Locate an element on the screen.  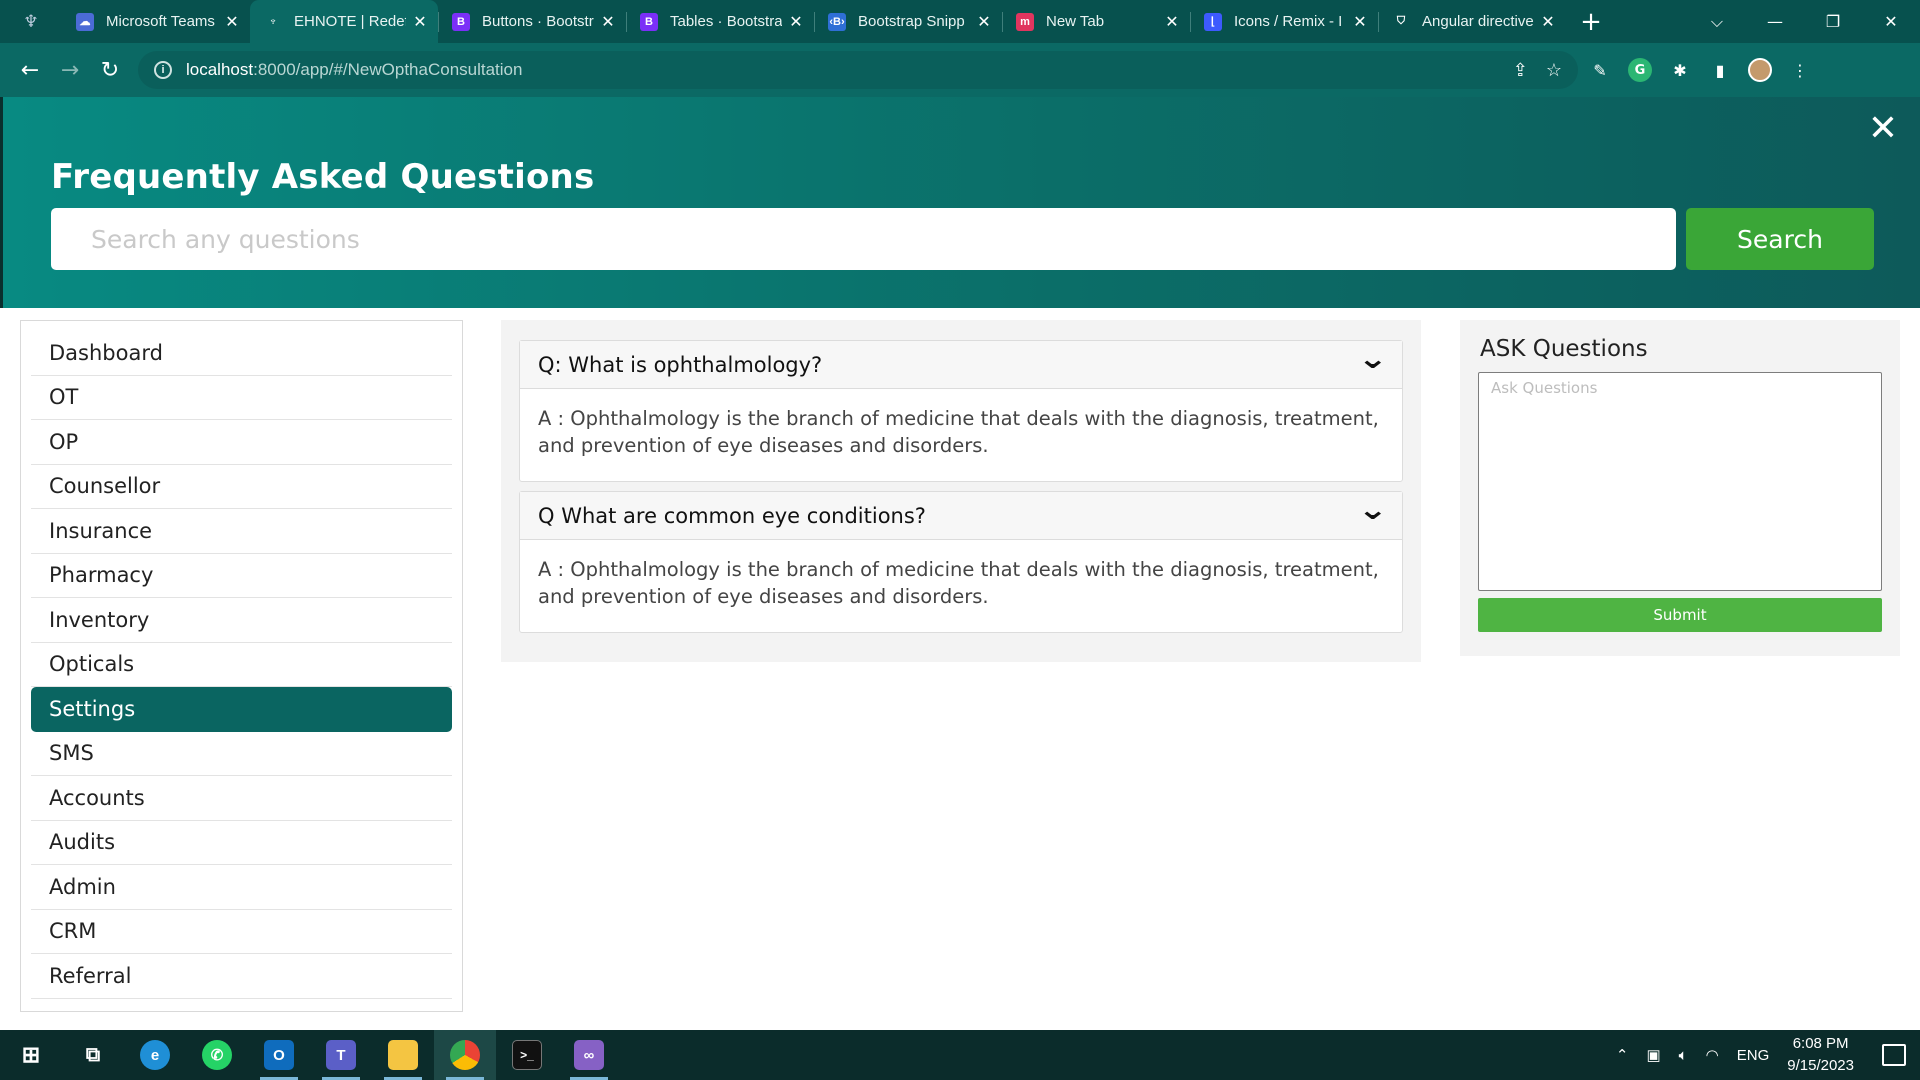
sidebar-item-counsellor: Counsellor is located at coordinates (241, 487).